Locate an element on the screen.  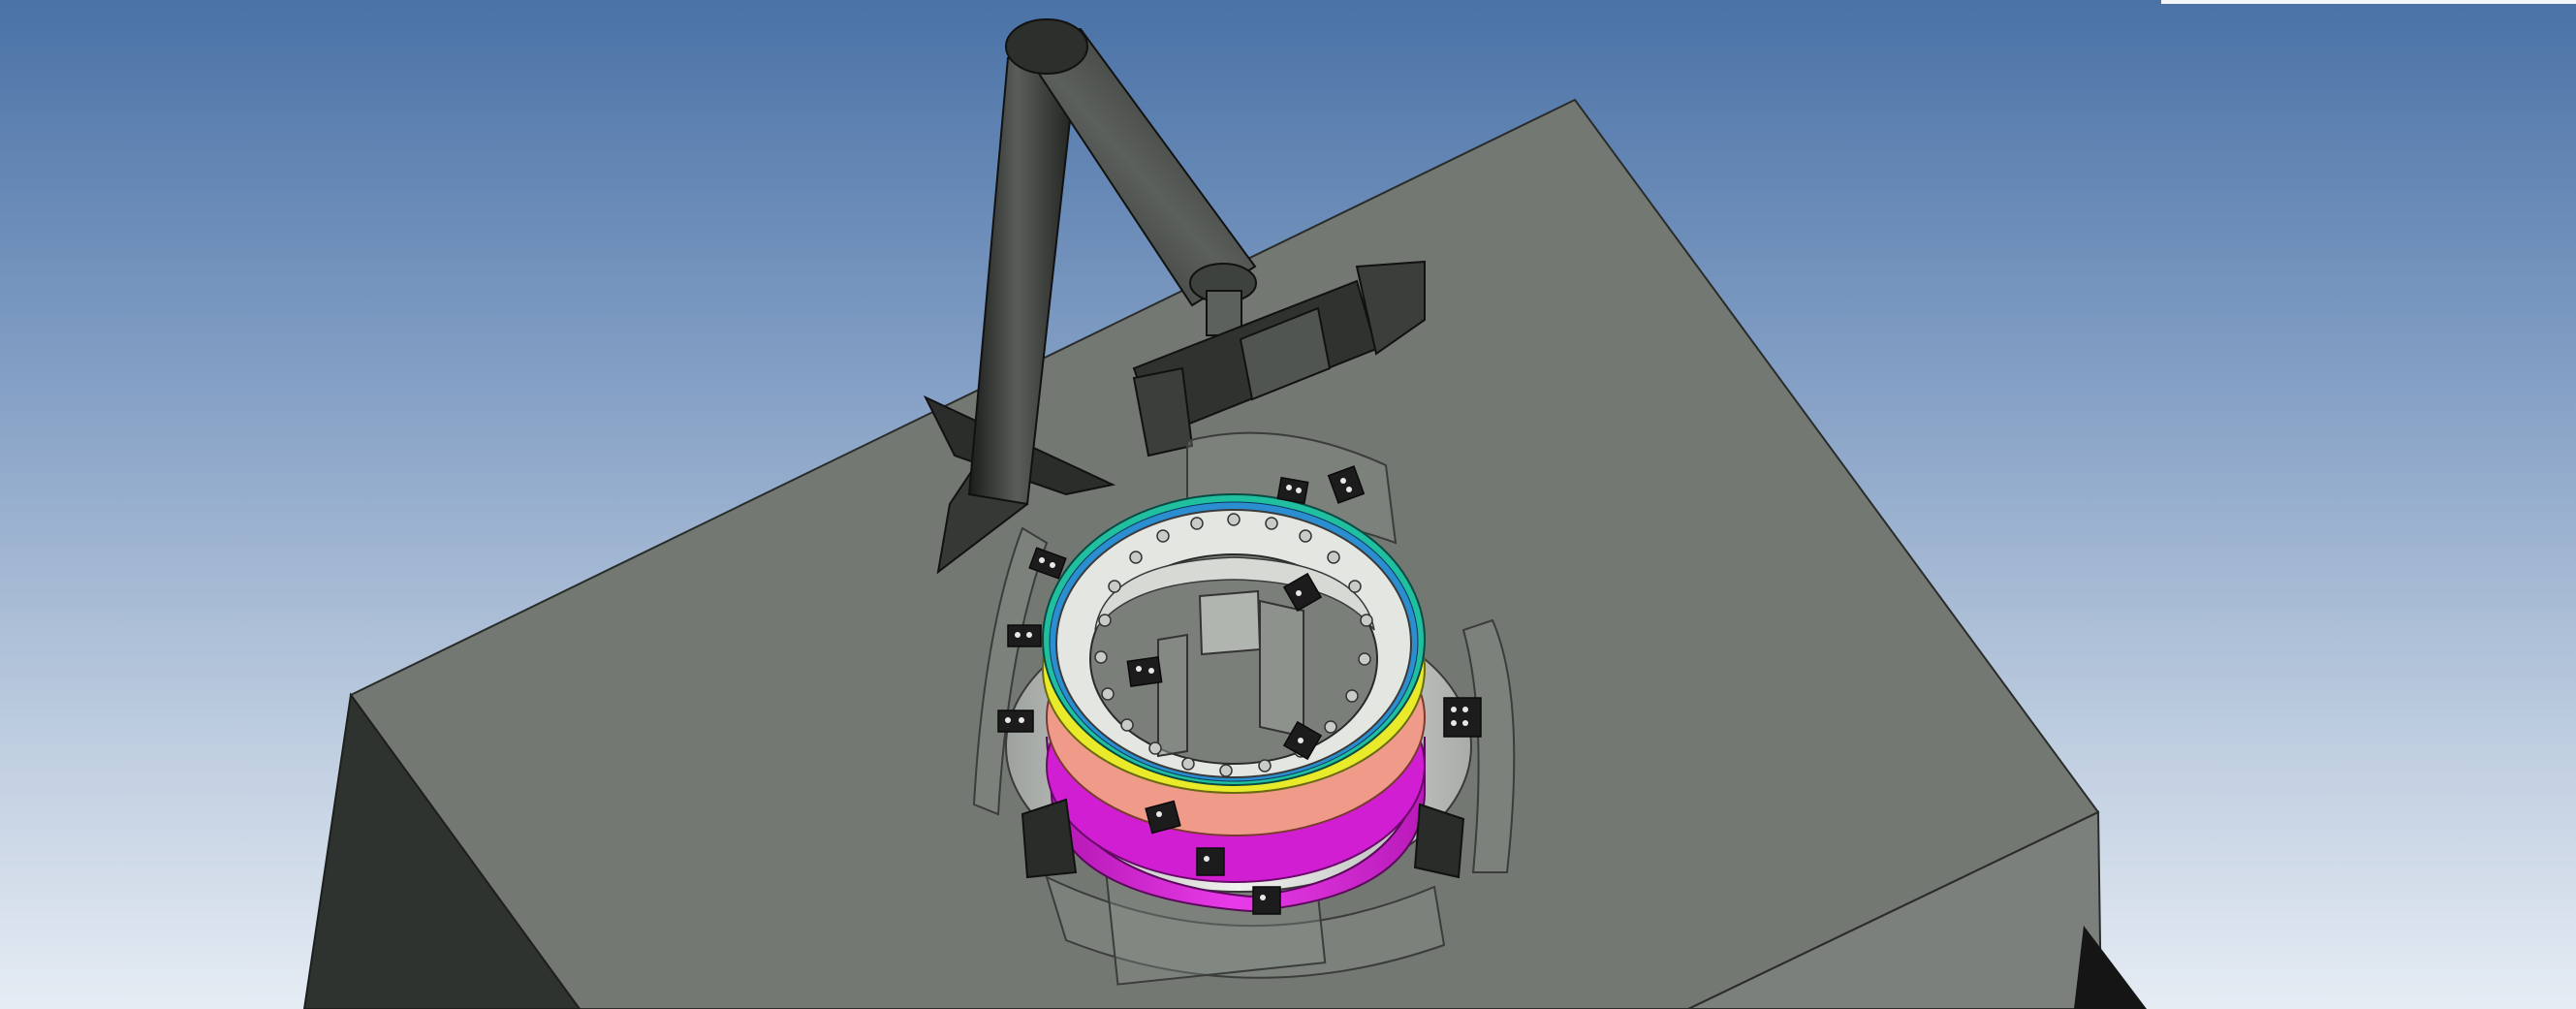
support-block-left is located at coordinates (1049, 839).